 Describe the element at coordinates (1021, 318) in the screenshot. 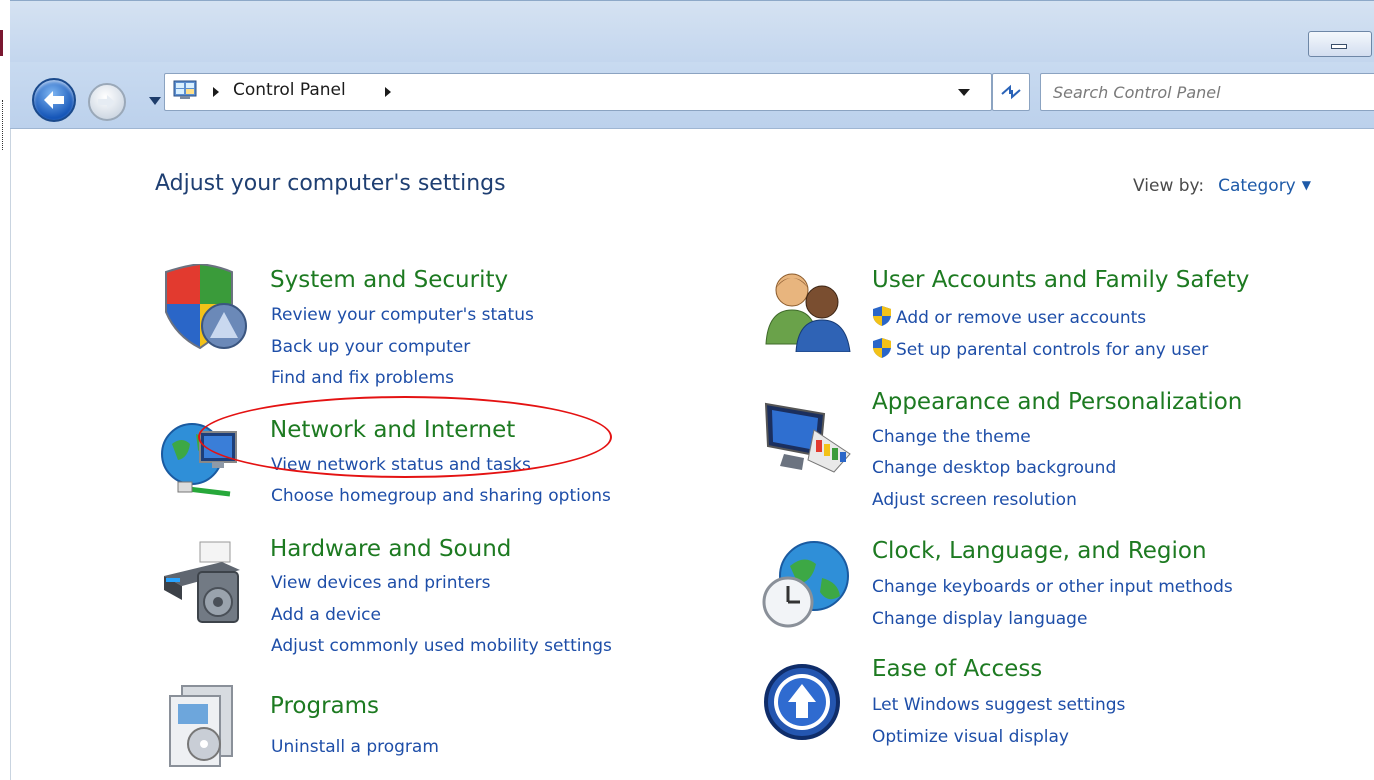

I see `task-label: Add or remove user accounts` at that location.